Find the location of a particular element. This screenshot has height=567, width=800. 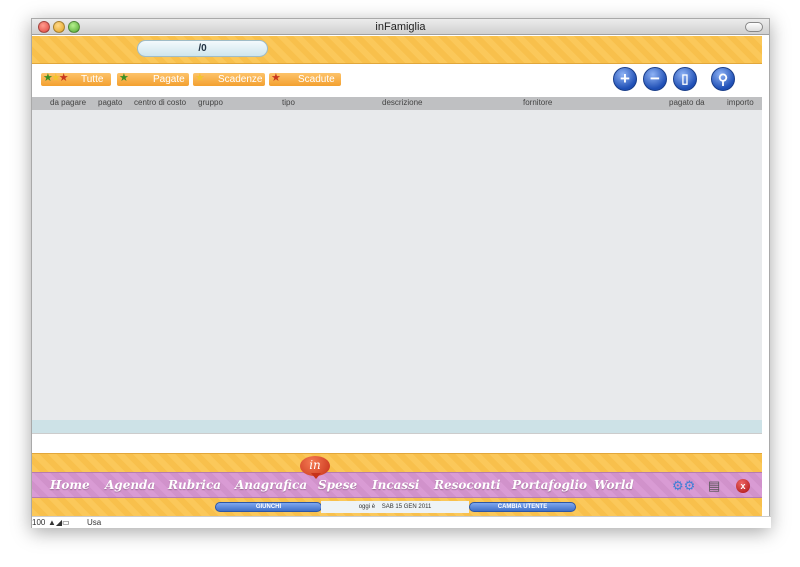

col-importo: importo is located at coordinates (740, 102).